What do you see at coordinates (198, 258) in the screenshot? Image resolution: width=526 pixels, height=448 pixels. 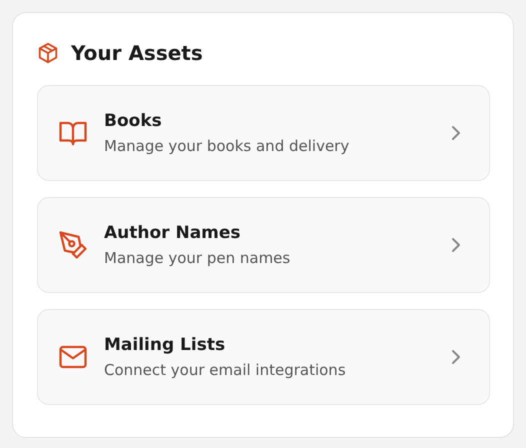 I see `item-description: Manage your pen names` at bounding box center [198, 258].